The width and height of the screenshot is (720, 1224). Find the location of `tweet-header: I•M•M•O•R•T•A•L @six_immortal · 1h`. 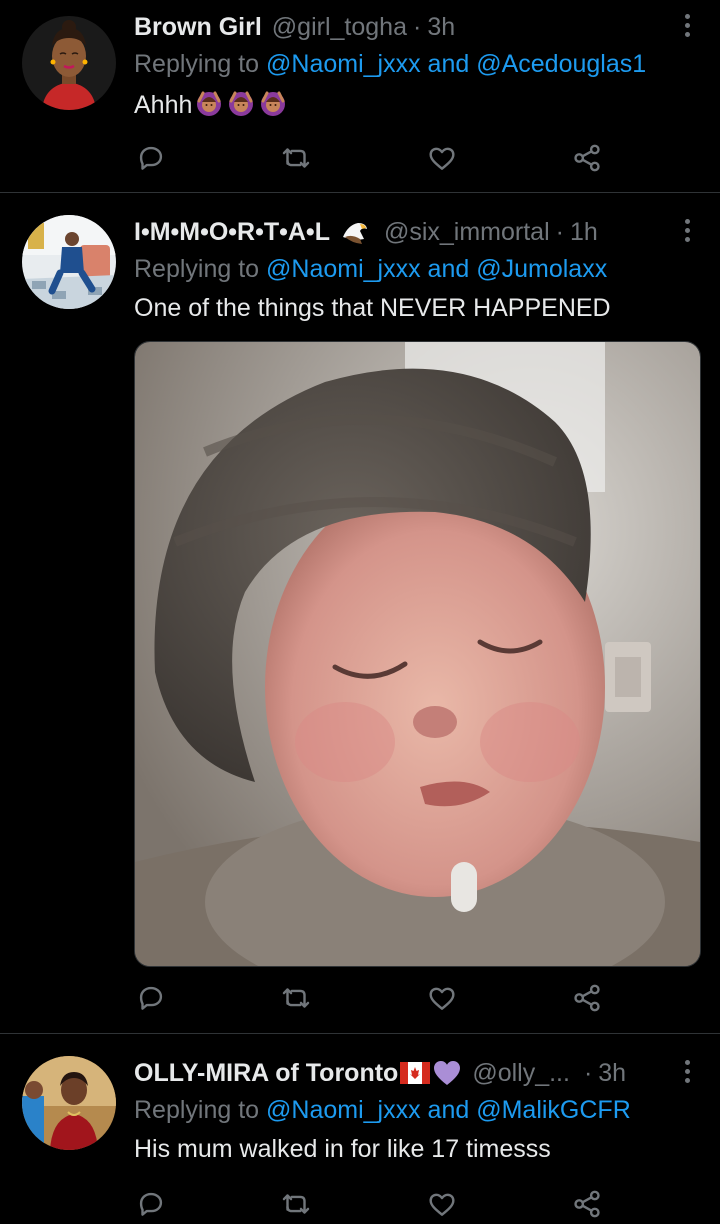

tweet-header: I•M•M•O•R•T•A•L @six_immortal · 1h is located at coordinates (415, 232).